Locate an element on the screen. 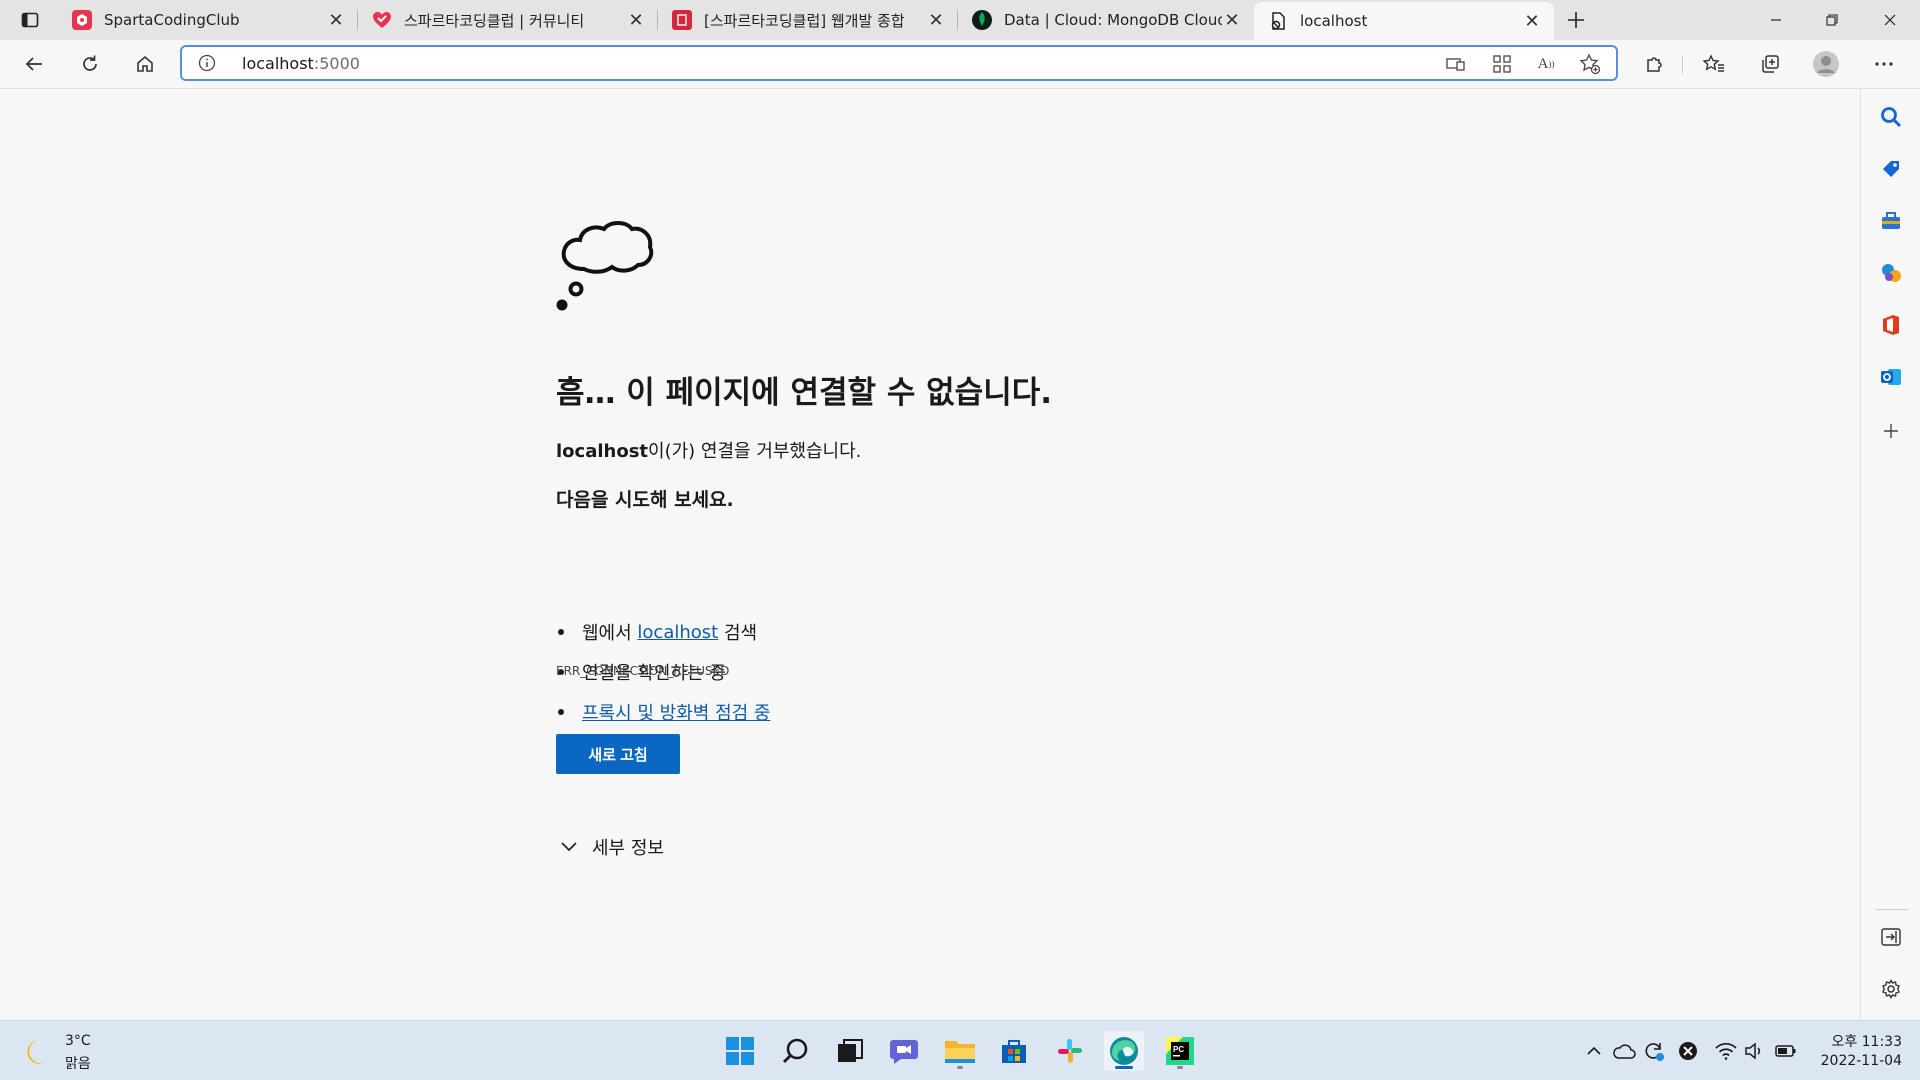  refresh-icon is located at coordinates (90, 63).